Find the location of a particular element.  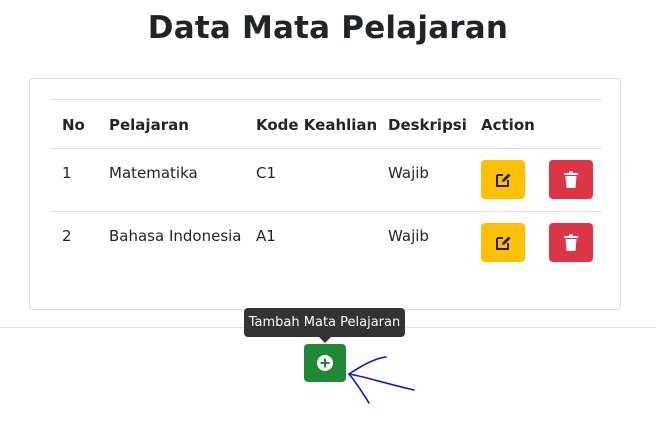

cell-pelajaran: Bahasa Indonesia is located at coordinates (175, 236).